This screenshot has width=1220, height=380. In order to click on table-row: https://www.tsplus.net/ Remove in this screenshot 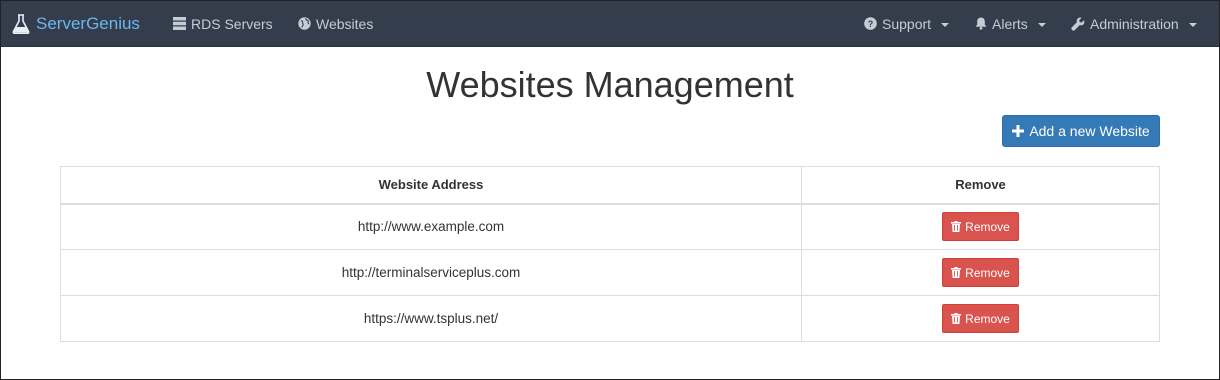, I will do `click(610, 318)`.